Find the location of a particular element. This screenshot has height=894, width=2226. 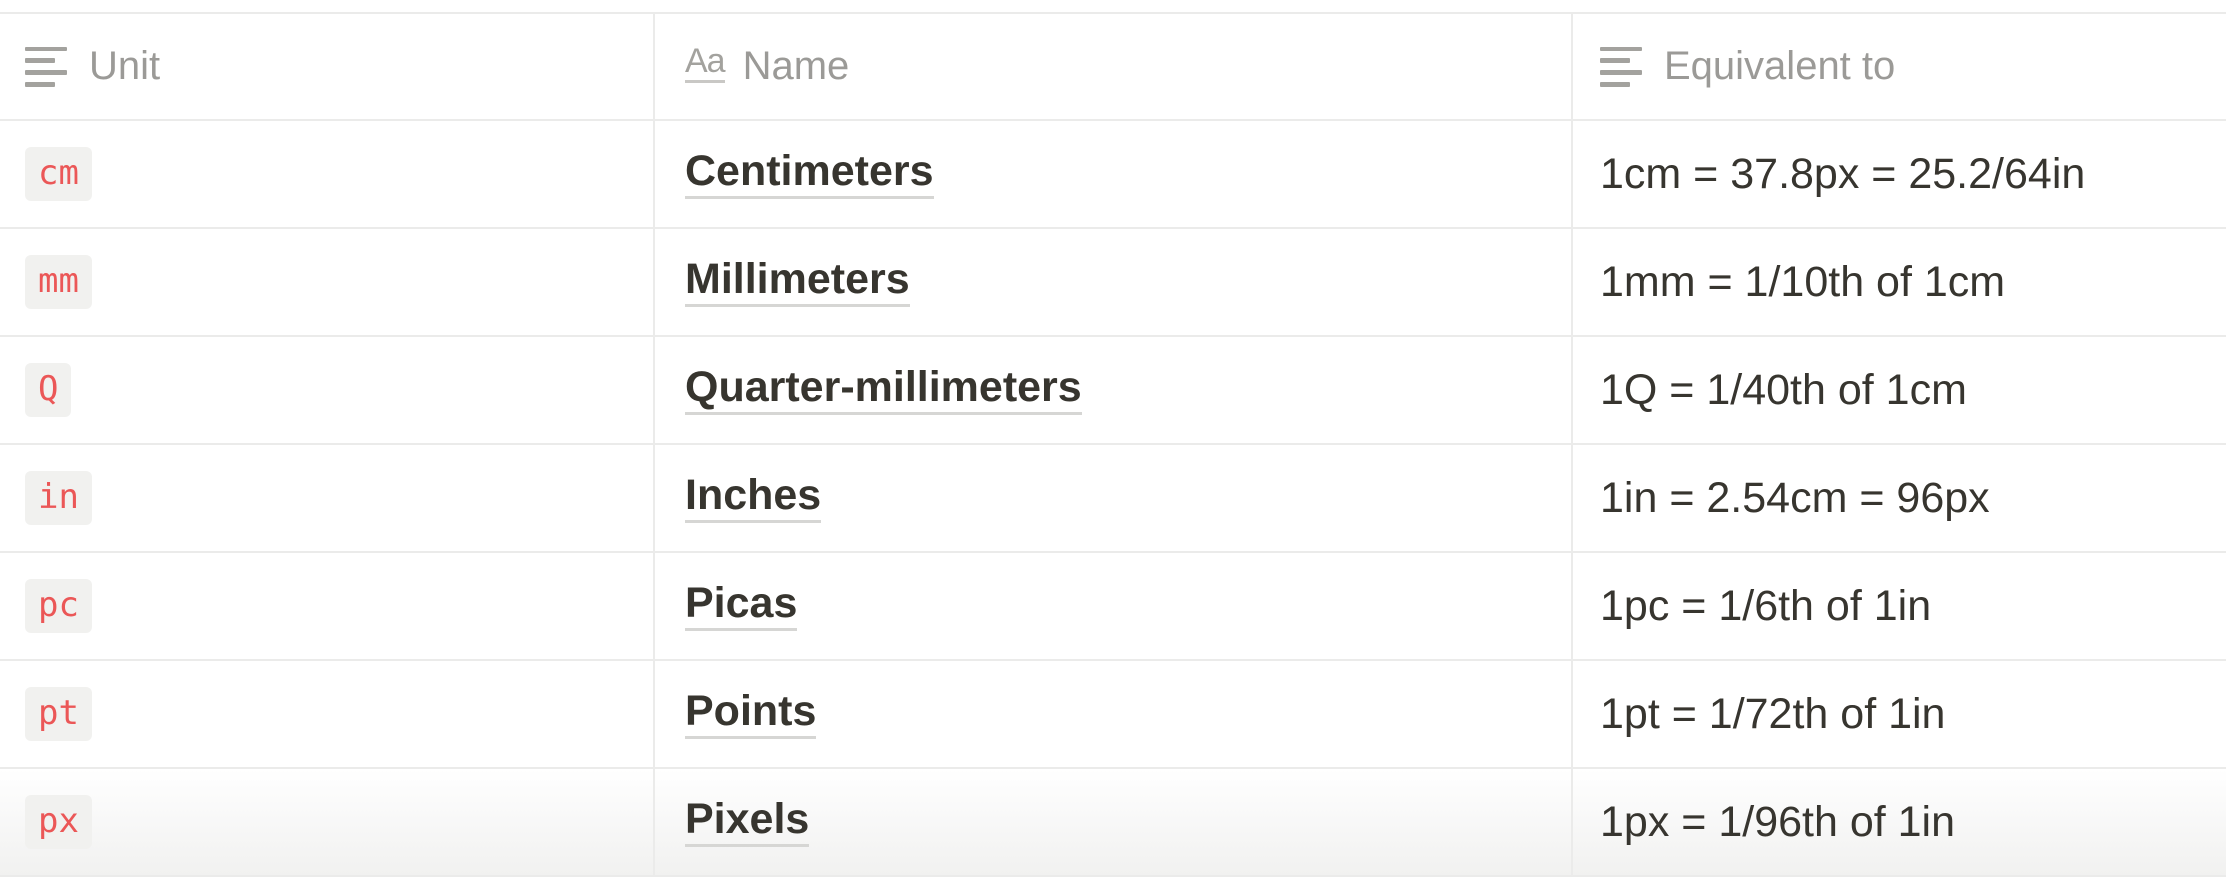

unit-cell: pc is located at coordinates (326, 606).